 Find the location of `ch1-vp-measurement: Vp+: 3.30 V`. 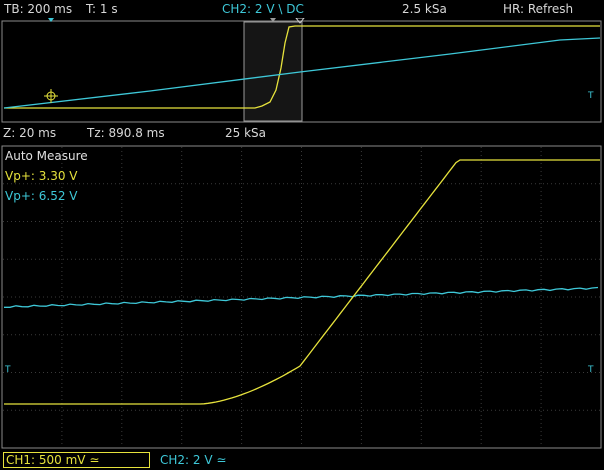

ch1-vp-measurement: Vp+: 3.30 V is located at coordinates (41, 176).